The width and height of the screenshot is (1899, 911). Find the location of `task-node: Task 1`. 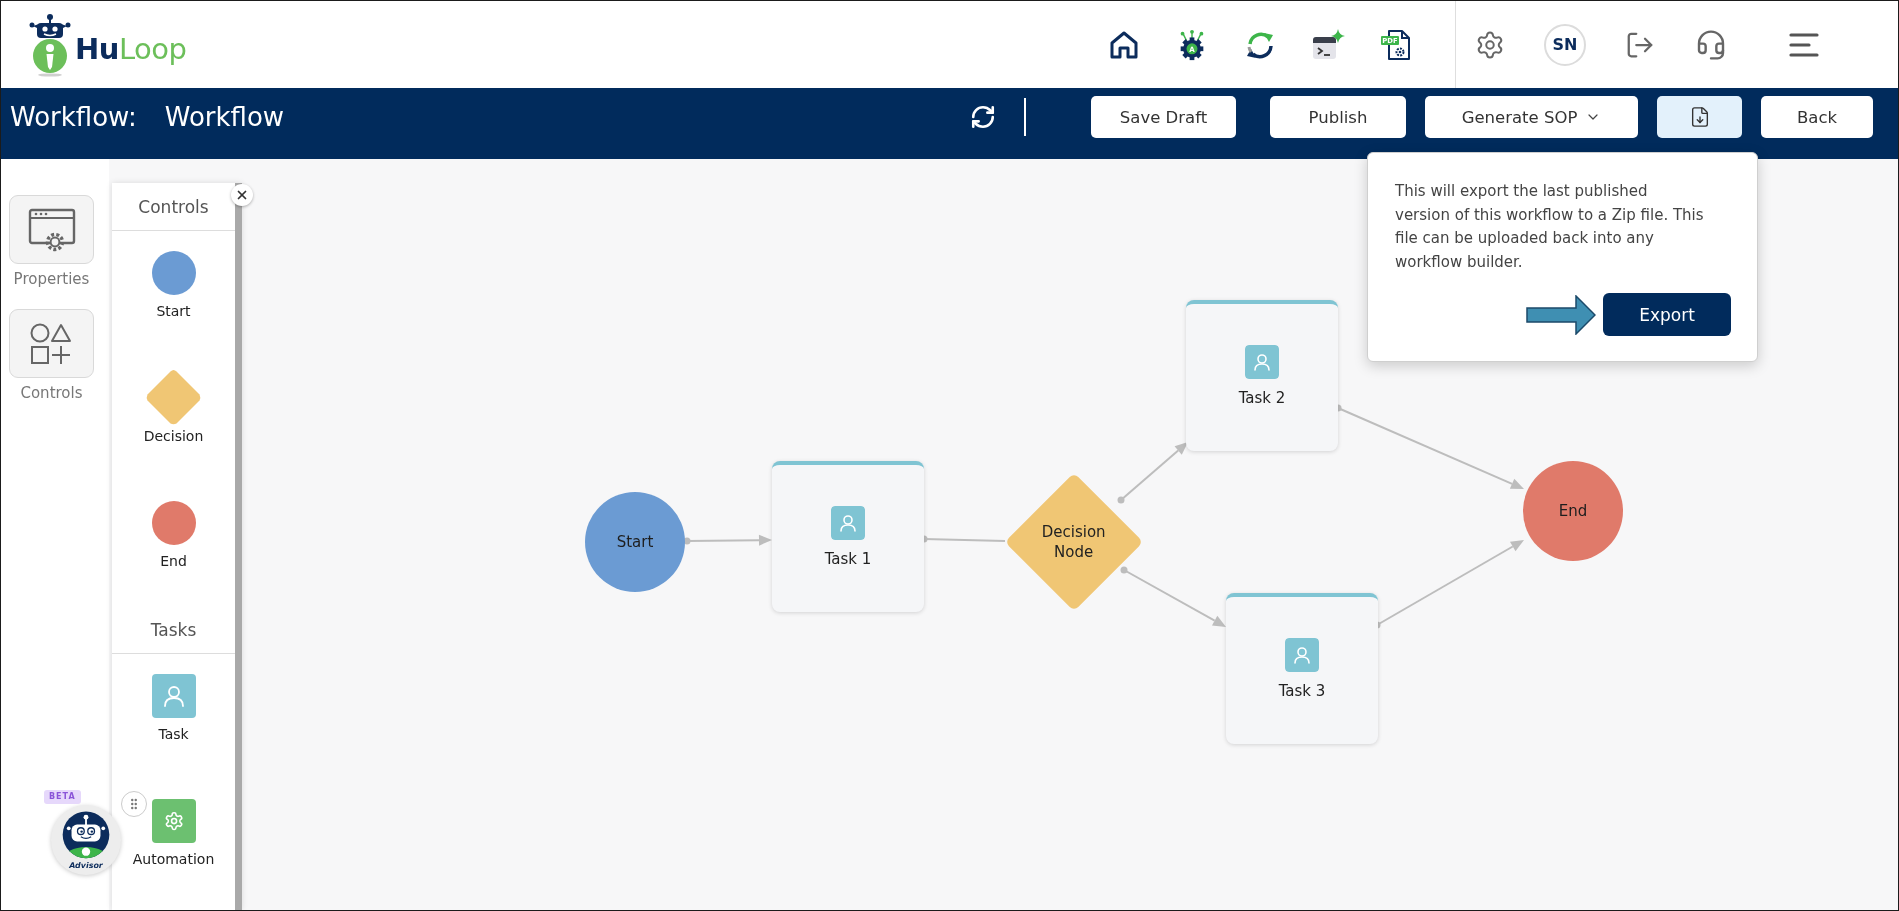

task-node: Task 1 is located at coordinates (848, 536).